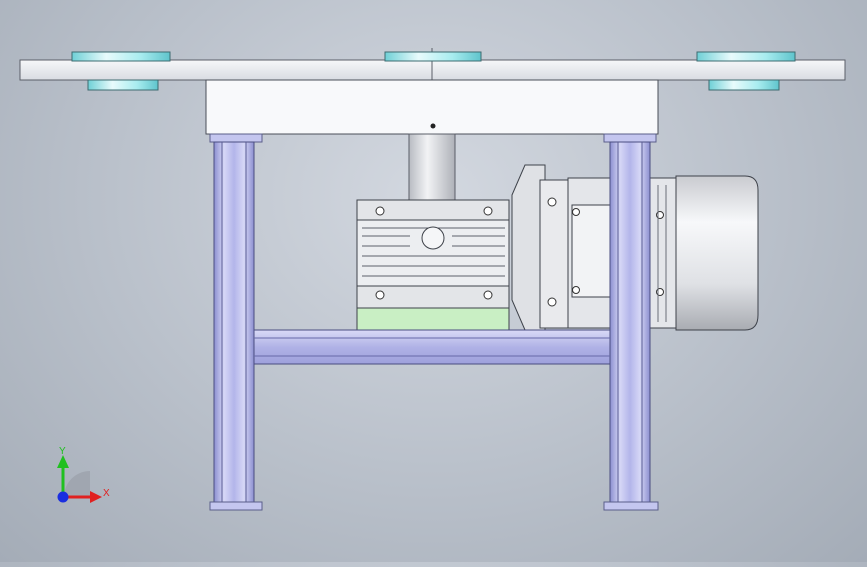  I want to click on triad-arc, so click(77, 484).